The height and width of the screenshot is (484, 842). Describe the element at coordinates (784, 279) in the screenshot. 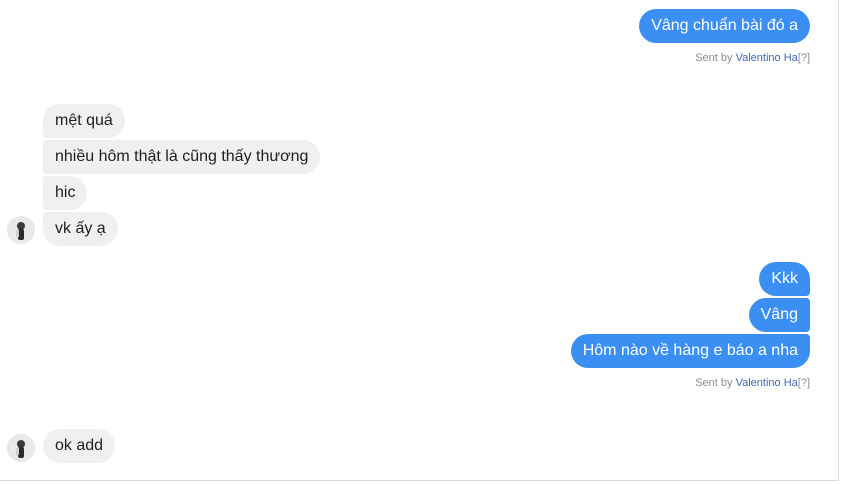

I see `outgoing-message: Kkk` at that location.